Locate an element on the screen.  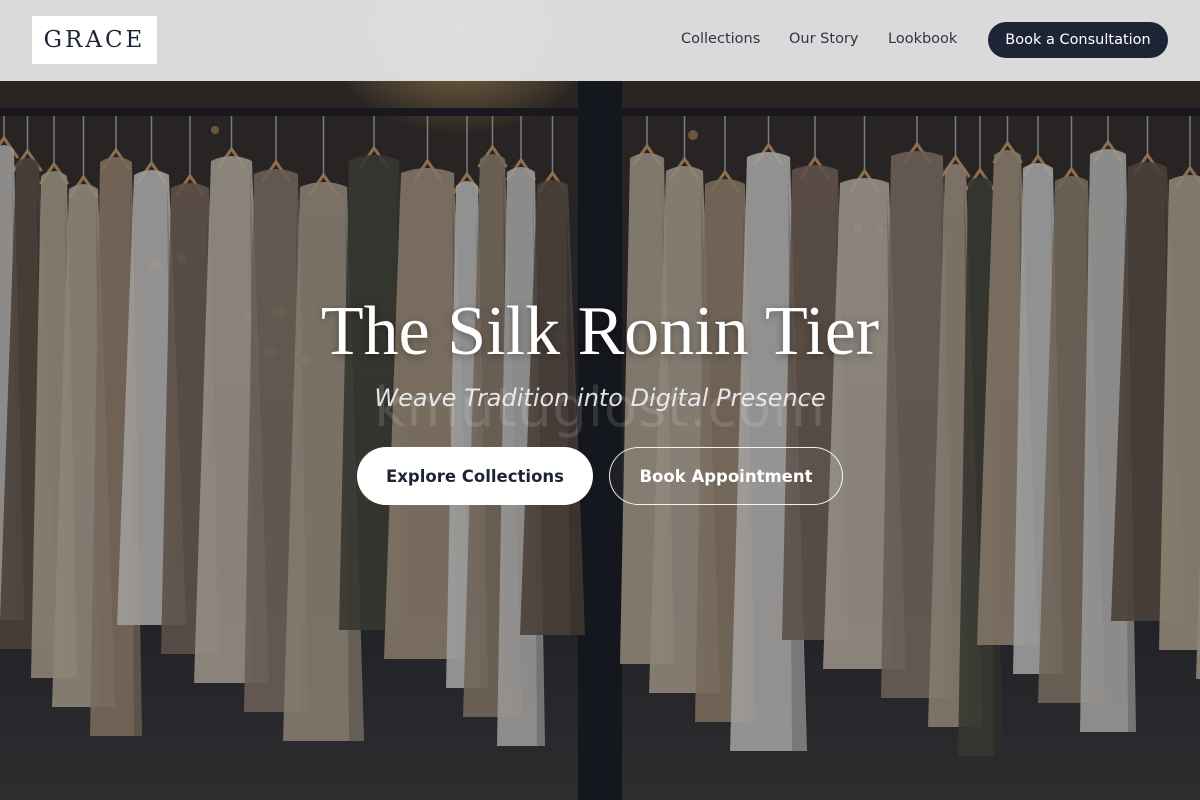
nav-link-collections: Collections is located at coordinates (720, 39).